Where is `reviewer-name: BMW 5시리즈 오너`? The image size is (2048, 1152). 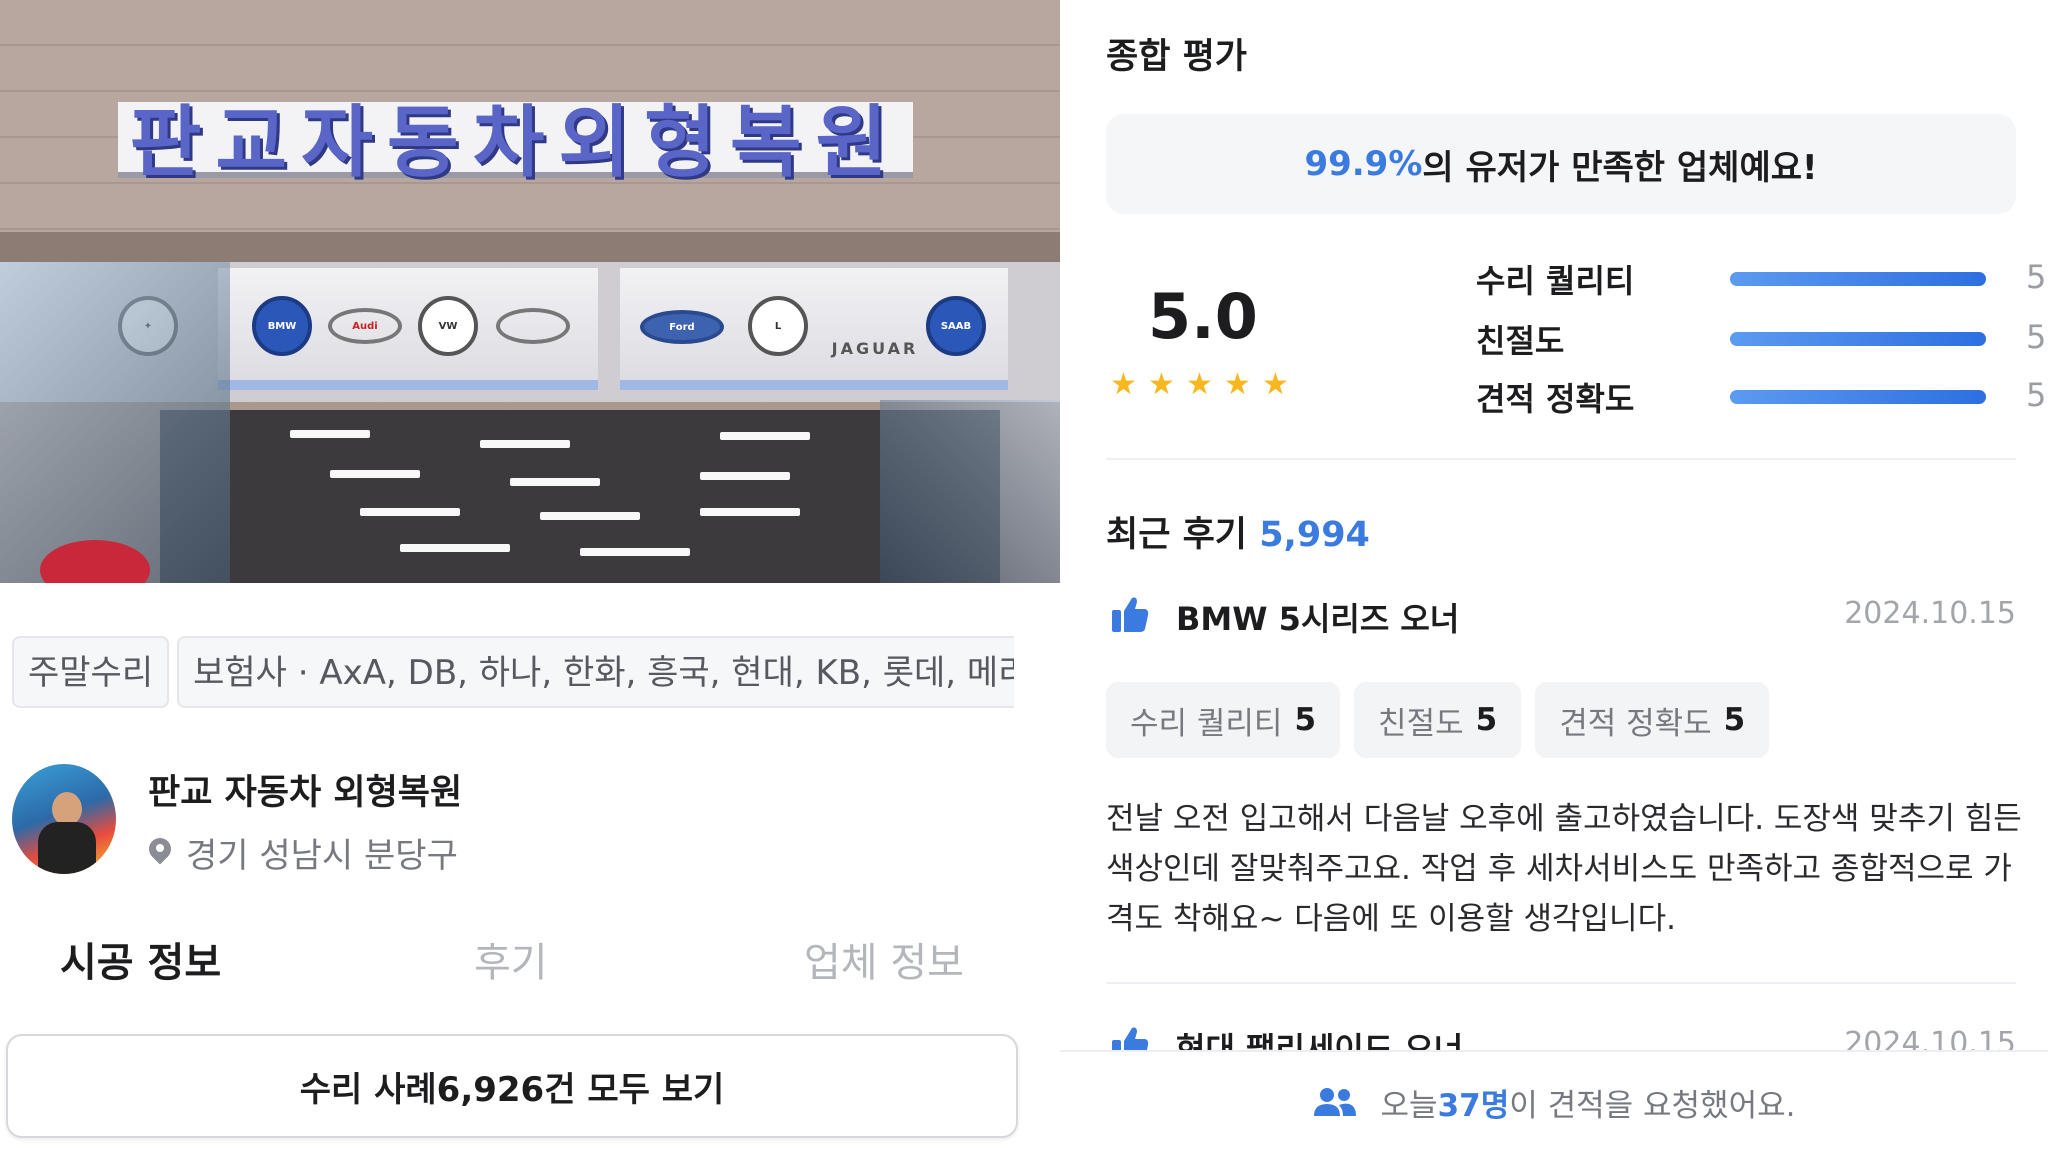
reviewer-name: BMW 5시리즈 오너 is located at coordinates (1318, 619).